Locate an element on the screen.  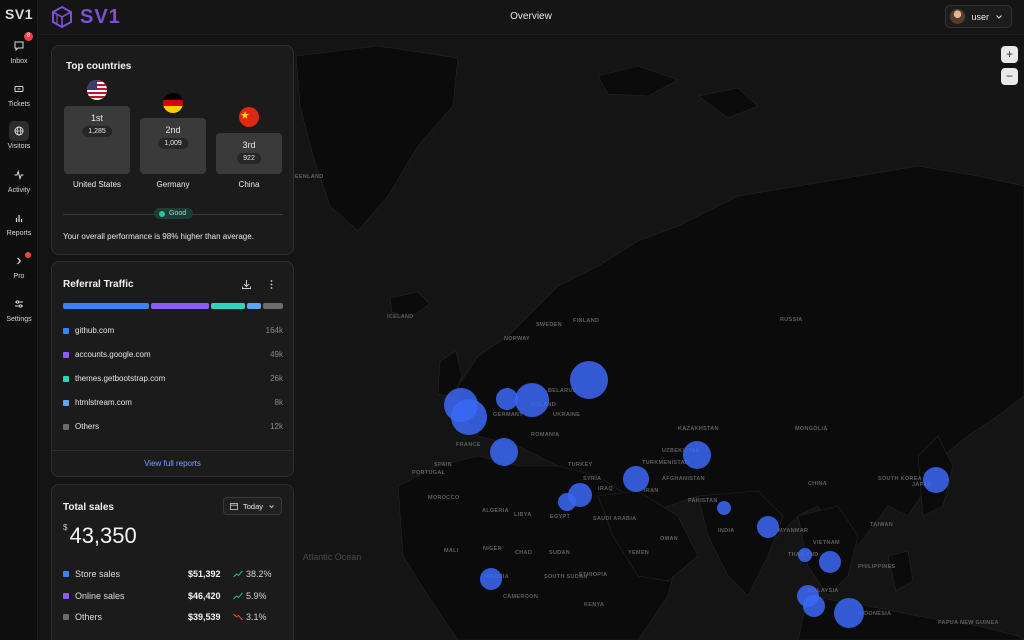
sales-row: Online sales $46,420 5.9% is located at coordinates (173, 596).